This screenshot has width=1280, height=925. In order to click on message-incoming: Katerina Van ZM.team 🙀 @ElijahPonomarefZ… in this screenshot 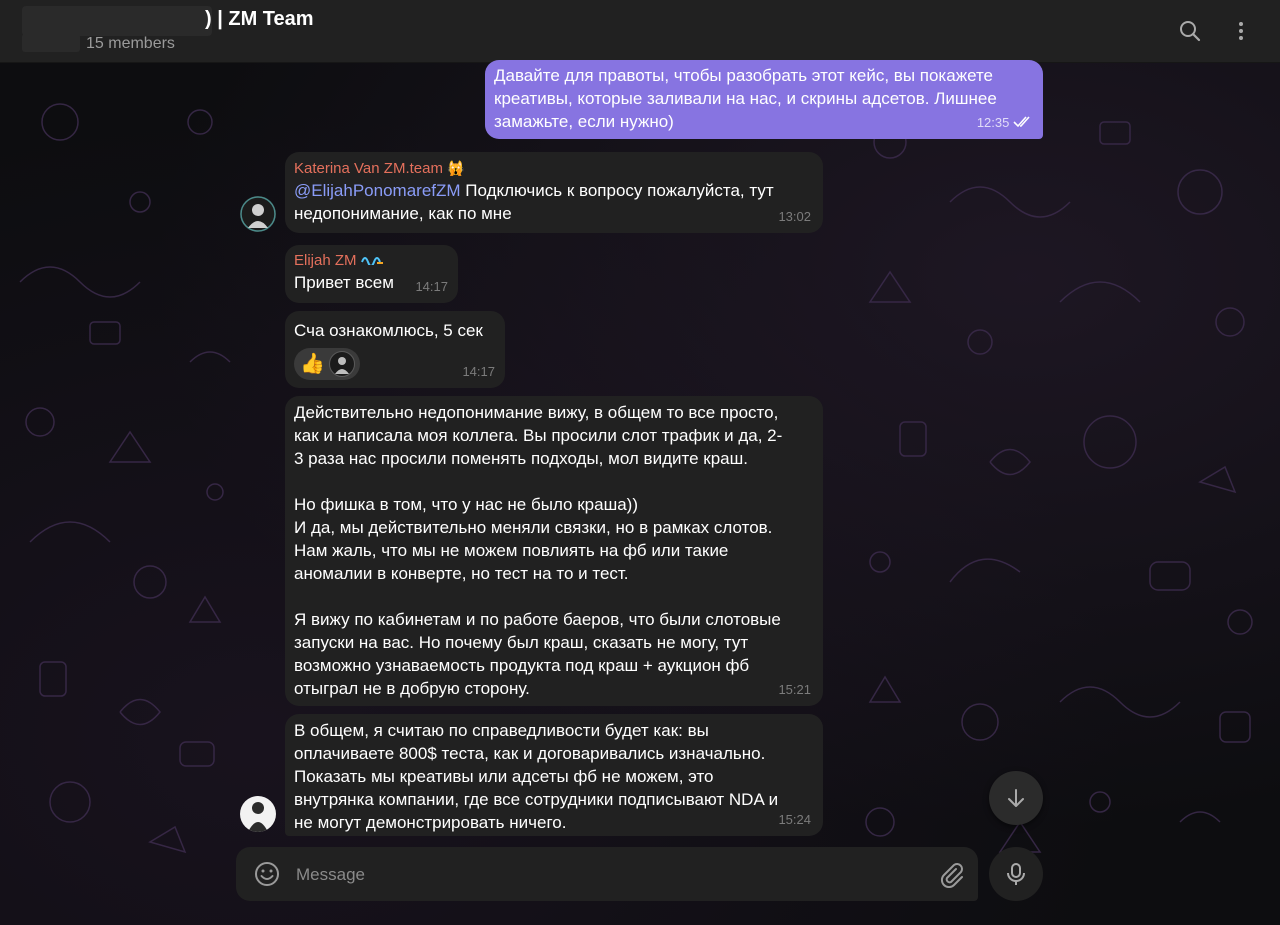, I will do `click(554, 192)`.